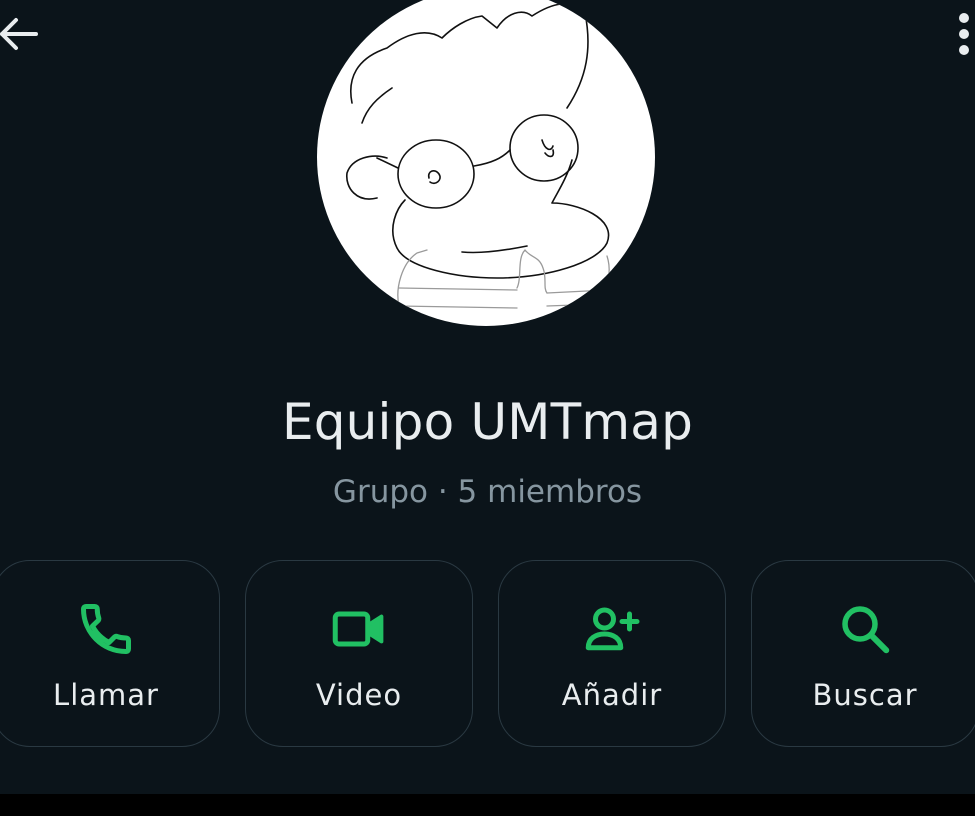  I want to click on add-member-button: Añadir, so click(612, 653).